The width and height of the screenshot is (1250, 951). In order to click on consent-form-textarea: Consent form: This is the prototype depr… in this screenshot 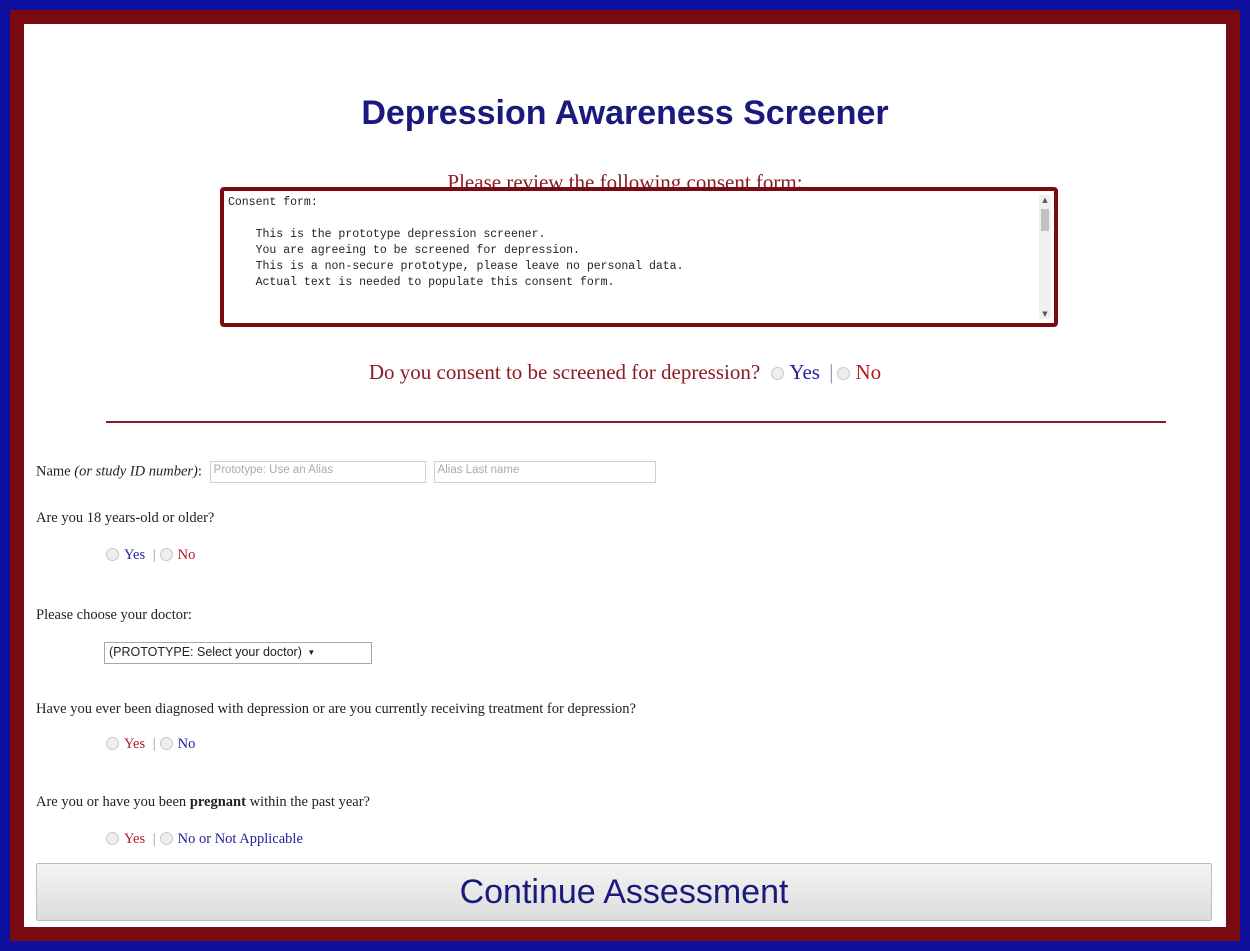, I will do `click(639, 257)`.